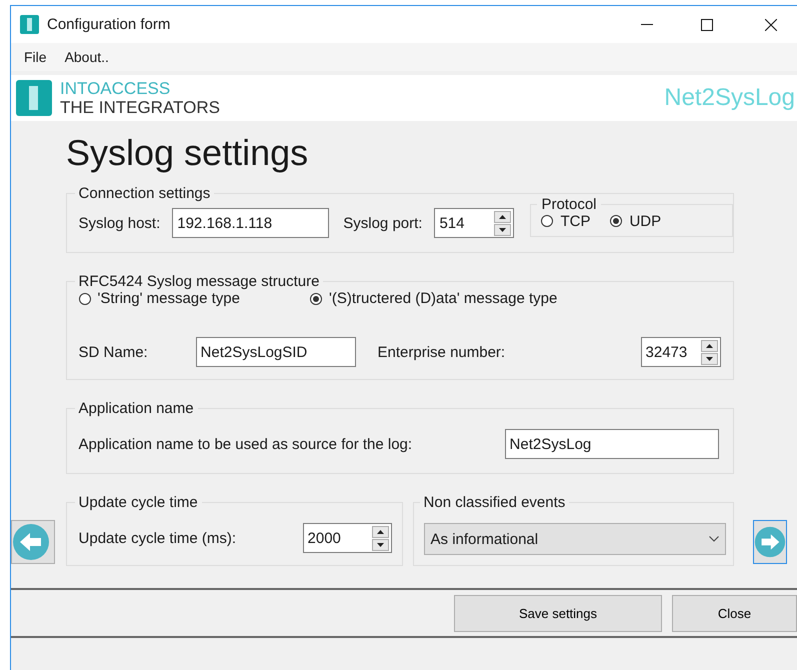 The image size is (797, 670). Describe the element at coordinates (276, 352) in the screenshot. I see `input-field: Net2SysLogSID` at that location.